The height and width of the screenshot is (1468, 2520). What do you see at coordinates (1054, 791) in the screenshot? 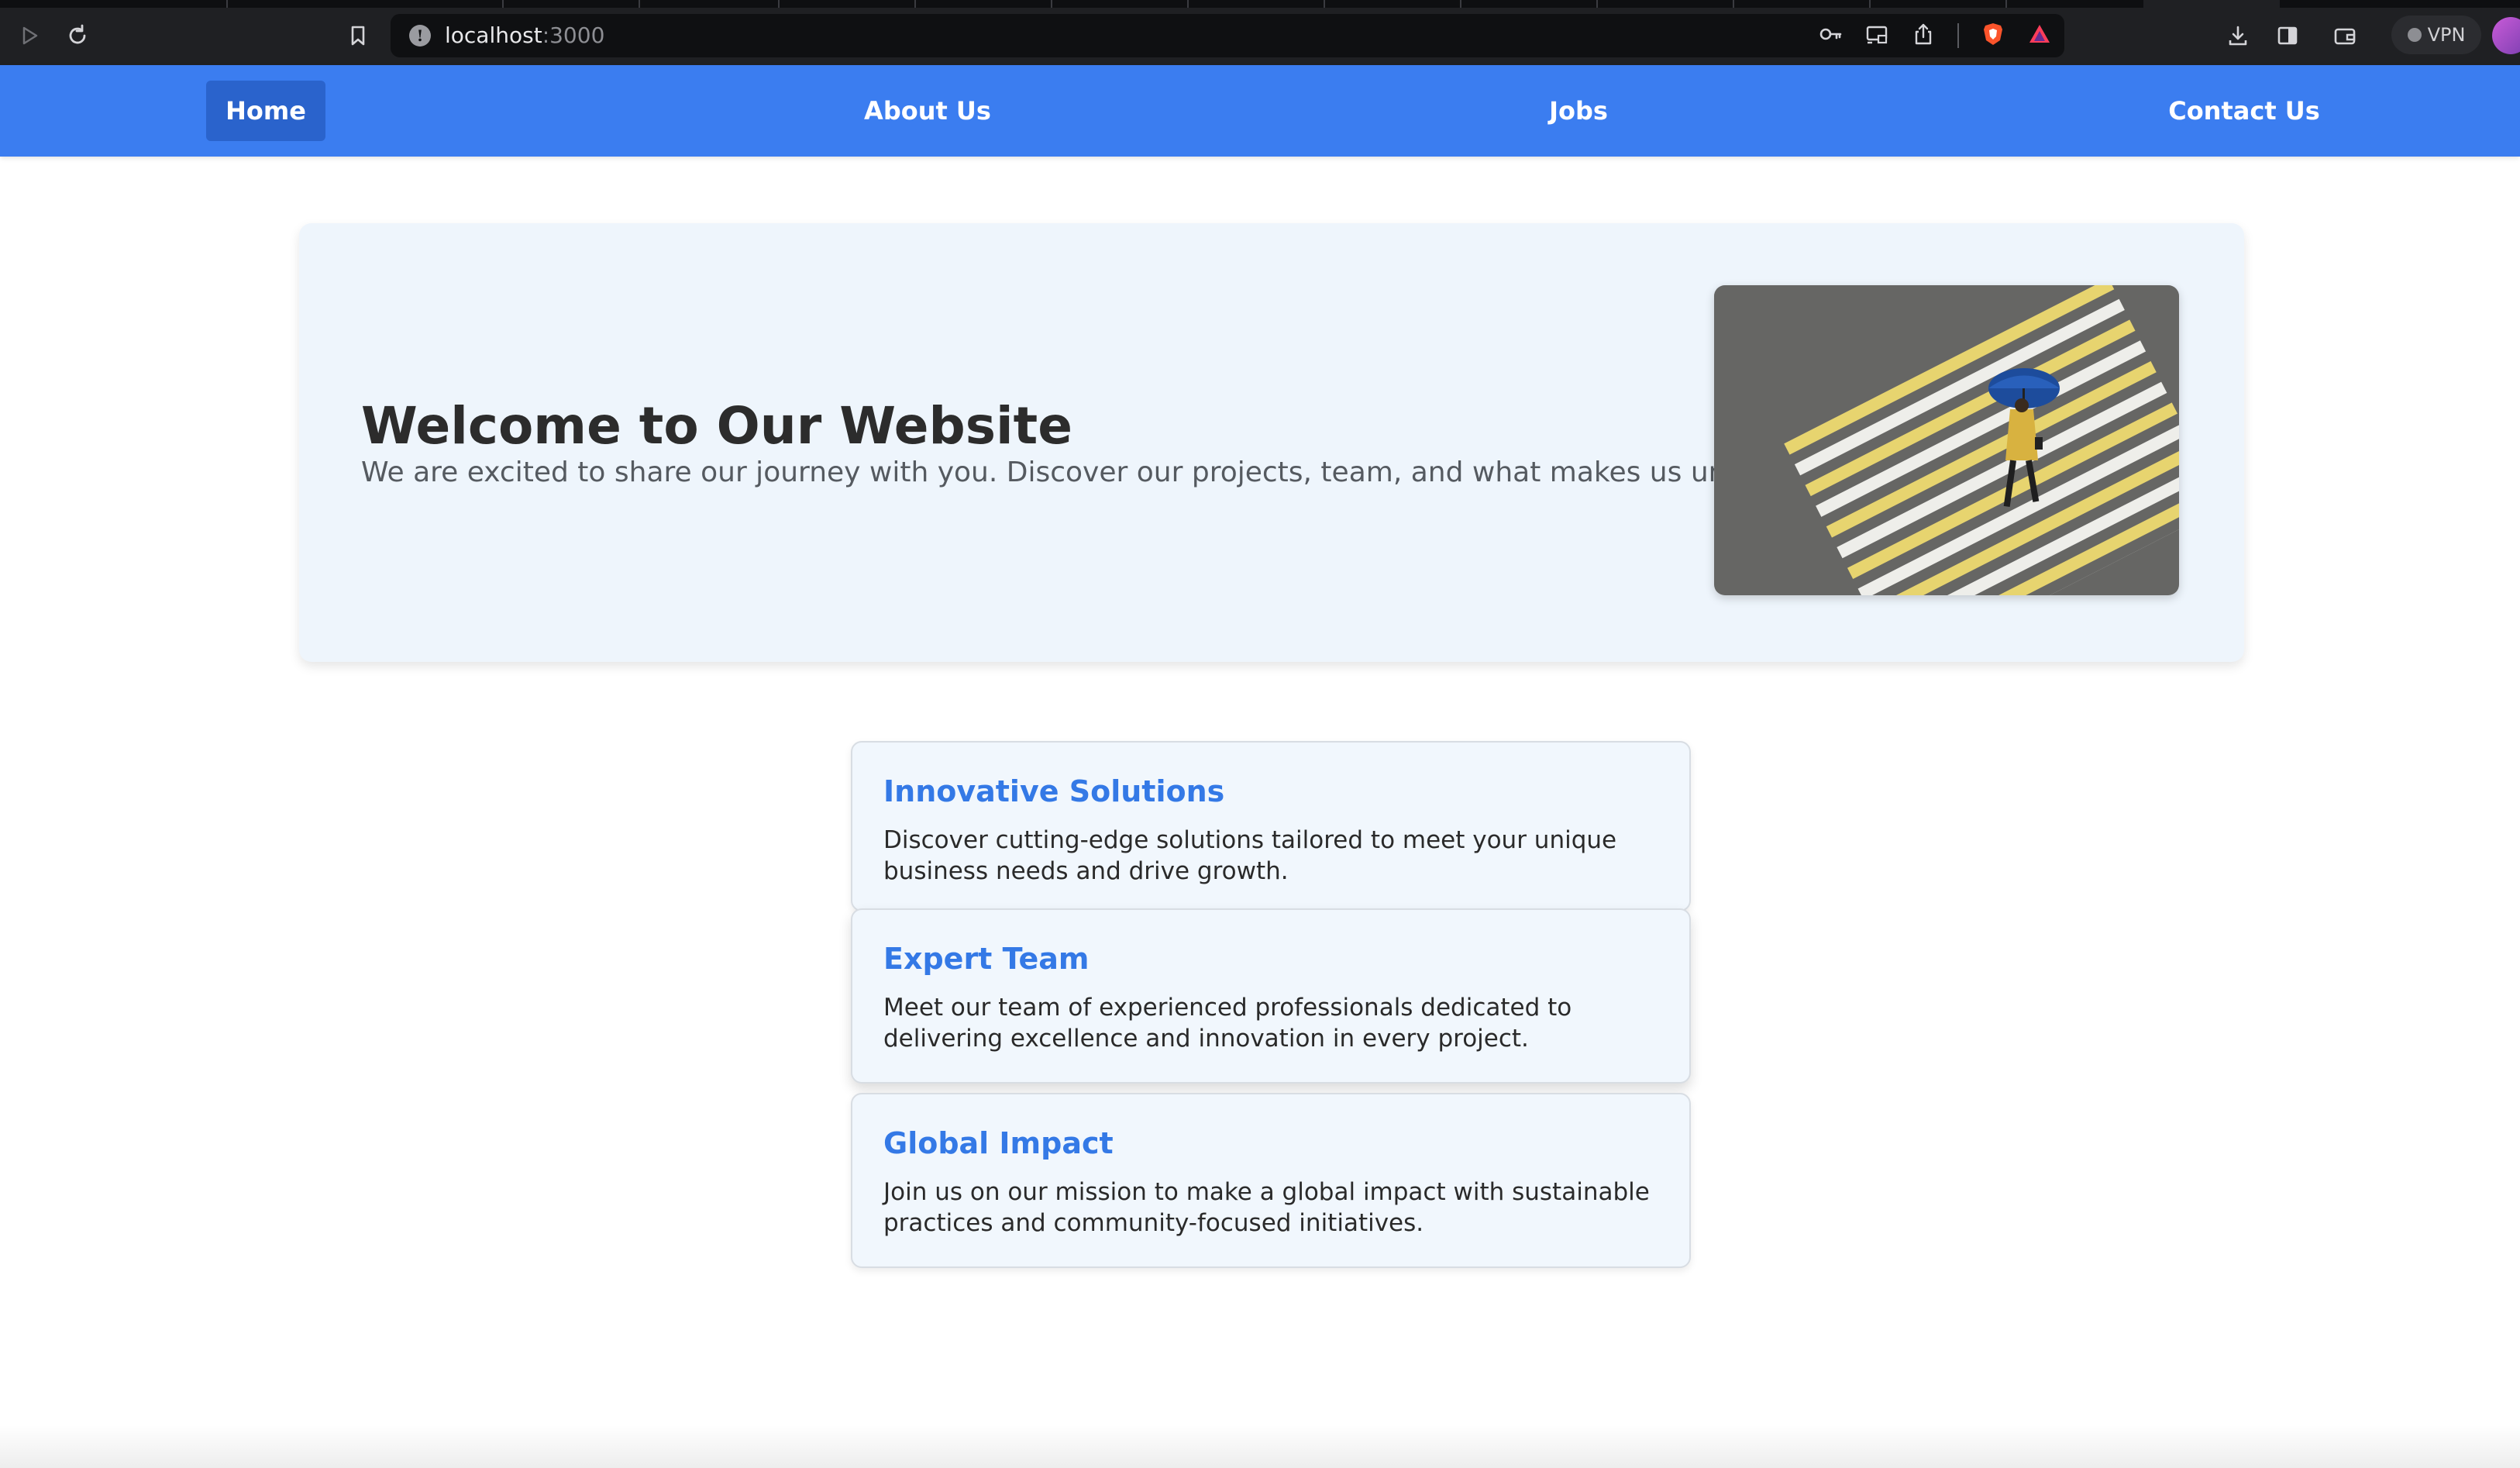
I see `feature-card-title: Innovative Solutions` at bounding box center [1054, 791].